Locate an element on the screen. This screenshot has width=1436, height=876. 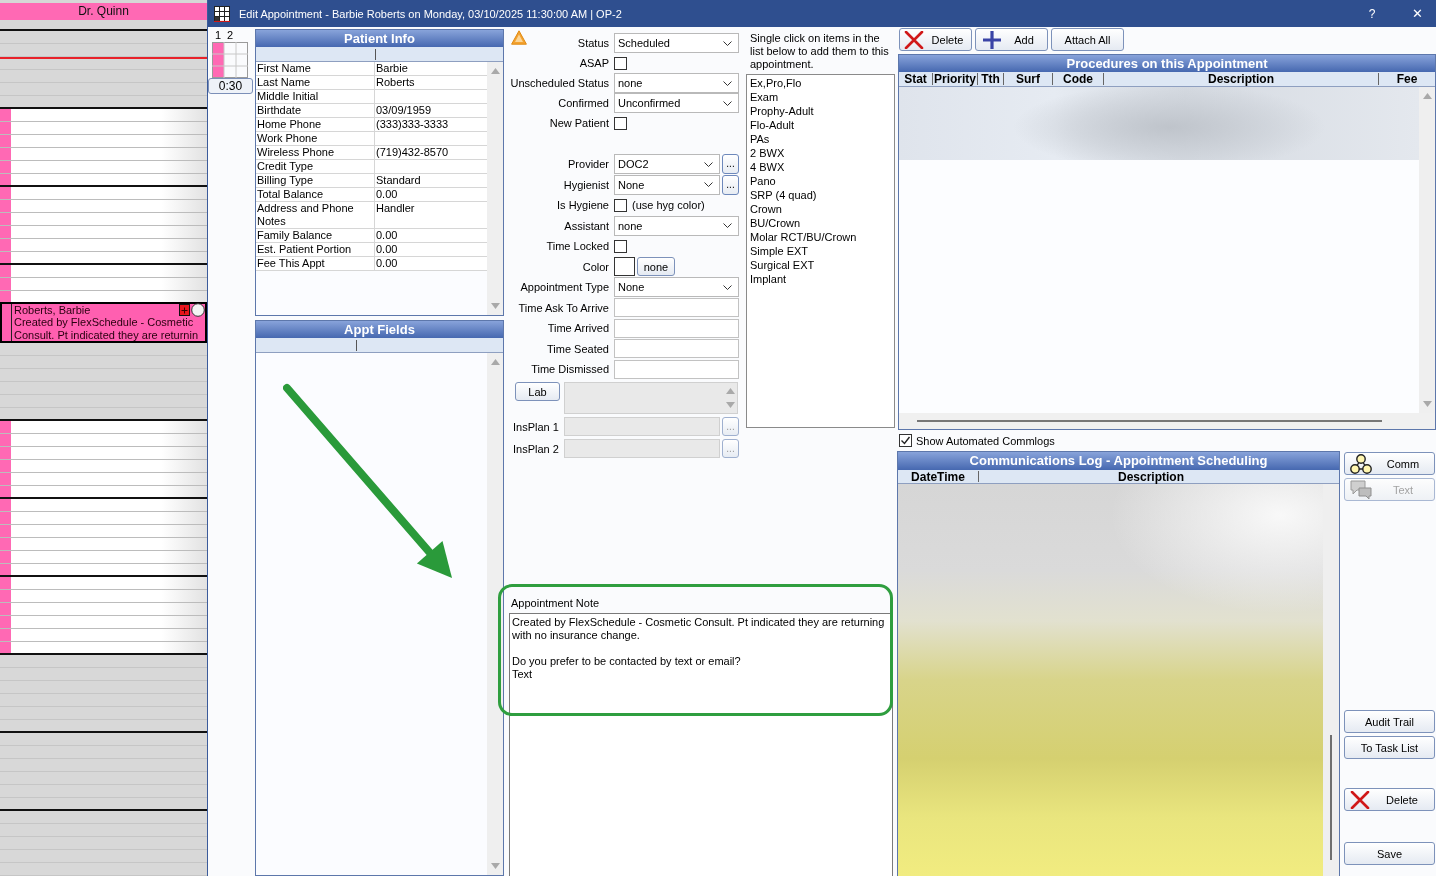
field-label: Est. Patient Portion is located at coordinates (315, 249).